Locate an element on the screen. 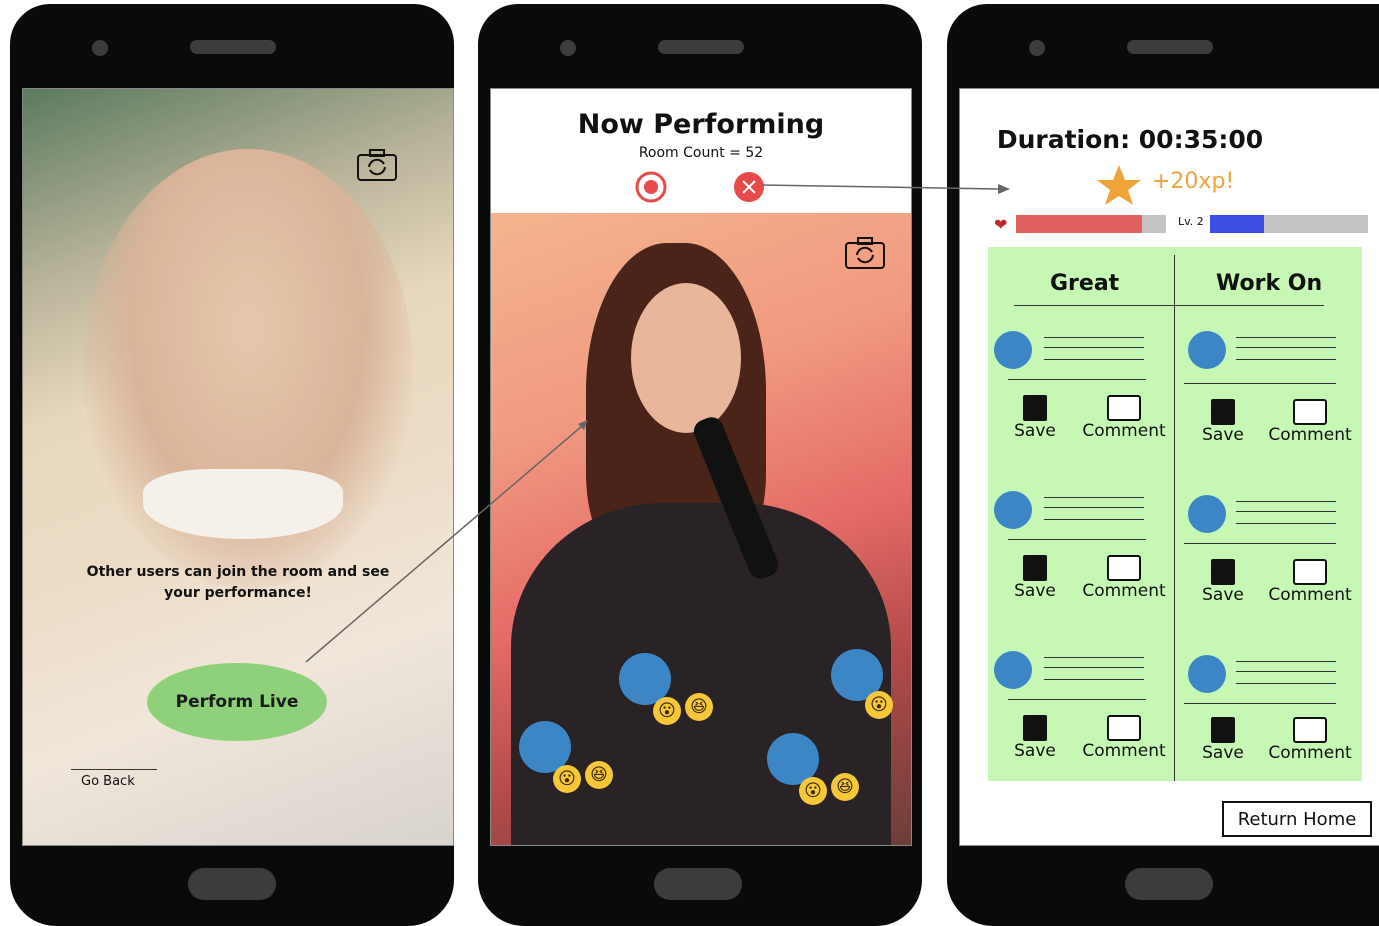  xp-bar-fill is located at coordinates (1237, 224).